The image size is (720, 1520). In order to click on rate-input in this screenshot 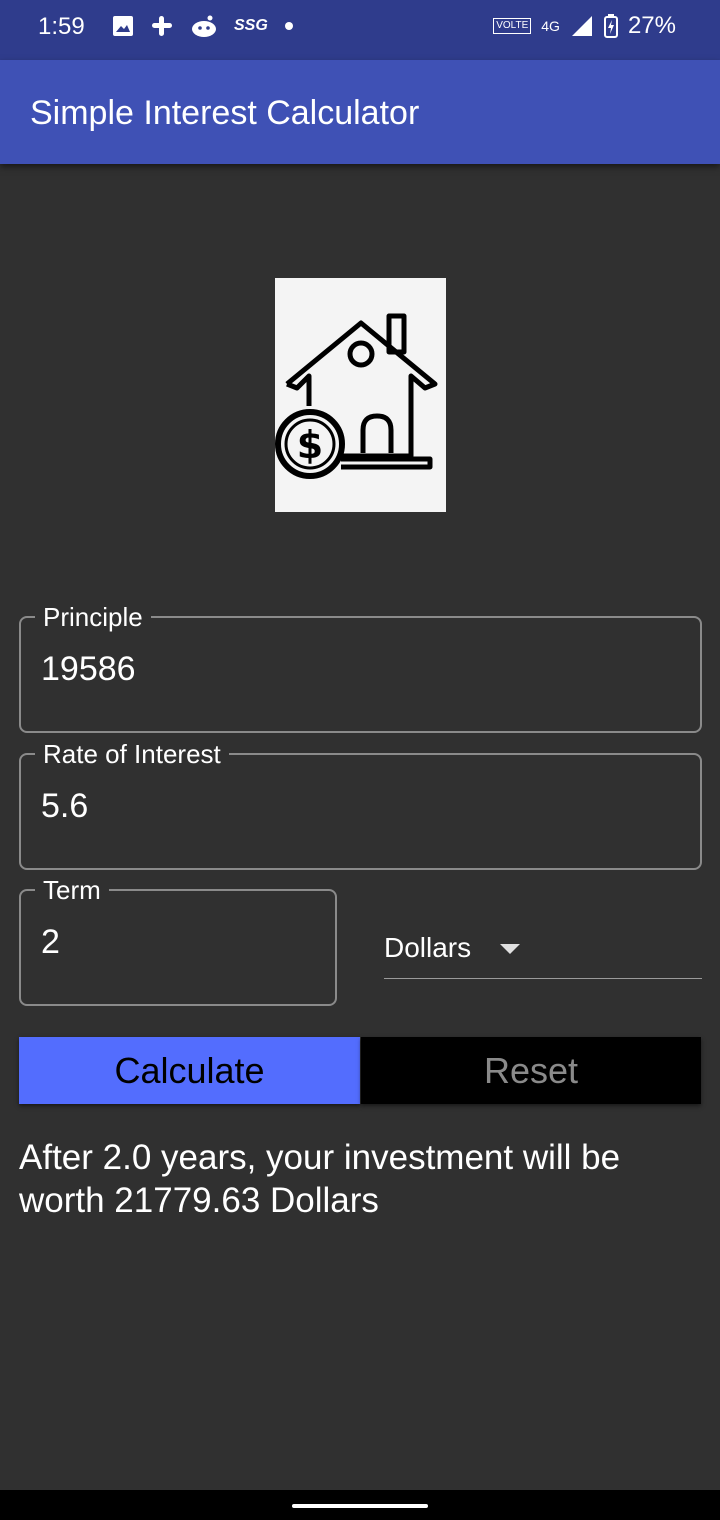, I will do `click(313, 806)`.